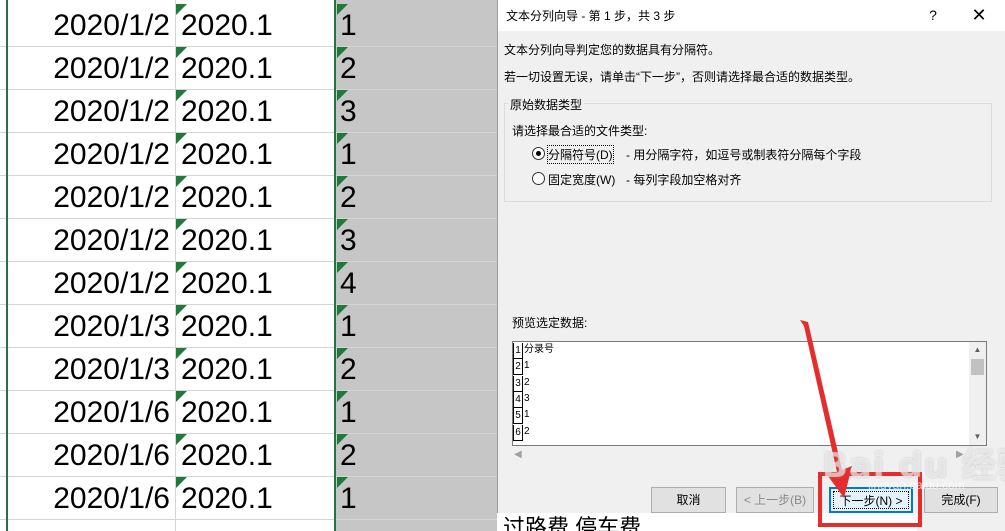  I want to click on help-button: ?, so click(933, 15).